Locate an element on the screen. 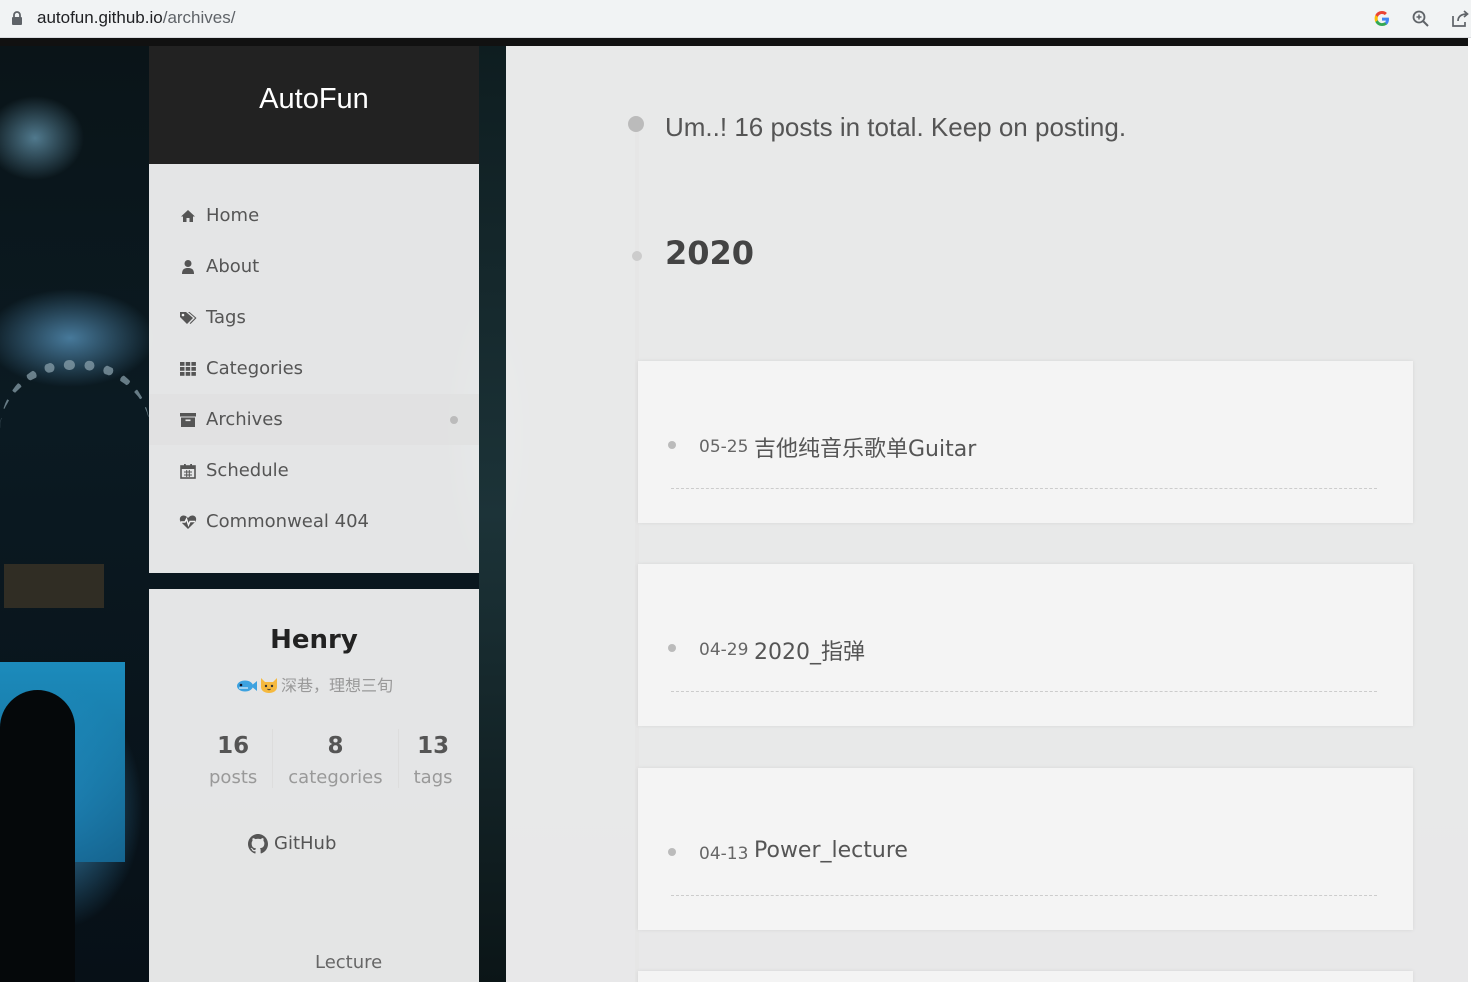 Image resolution: width=1471 pixels, height=982 pixels. post-item: 05-25 吉他纯音乐歌单Guitar is located at coordinates (1025, 442).